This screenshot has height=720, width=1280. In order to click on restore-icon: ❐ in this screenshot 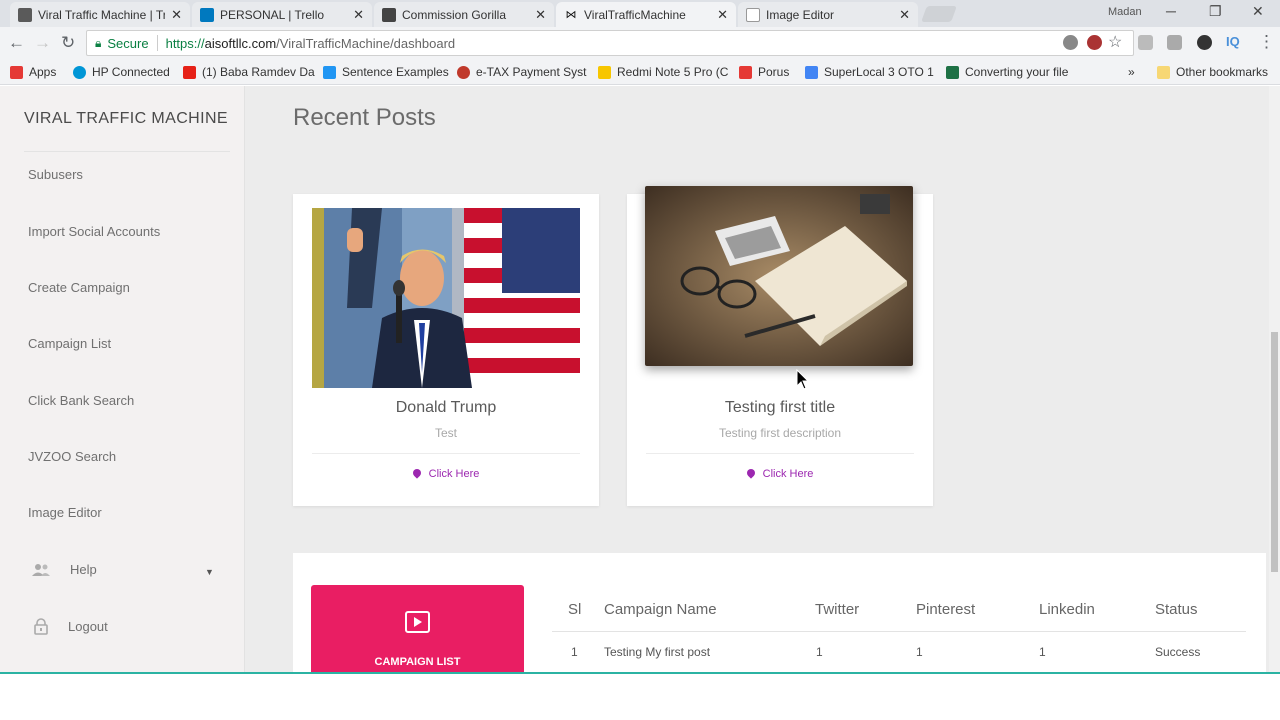, I will do `click(1215, 11)`.